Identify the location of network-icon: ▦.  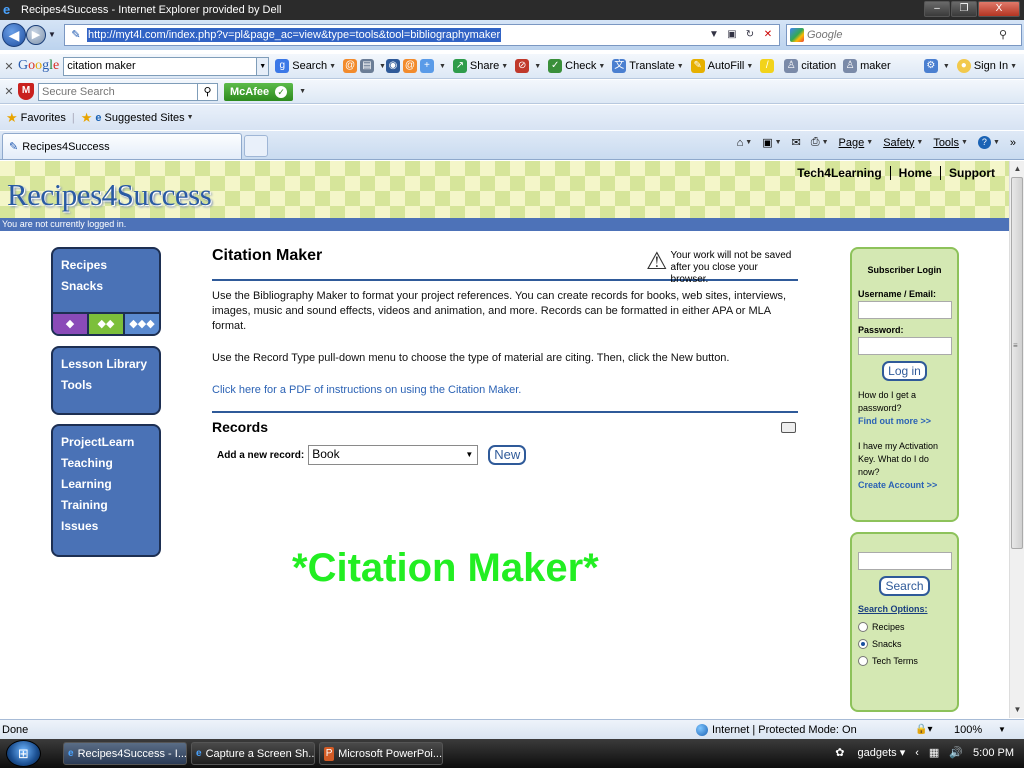
(934, 752).